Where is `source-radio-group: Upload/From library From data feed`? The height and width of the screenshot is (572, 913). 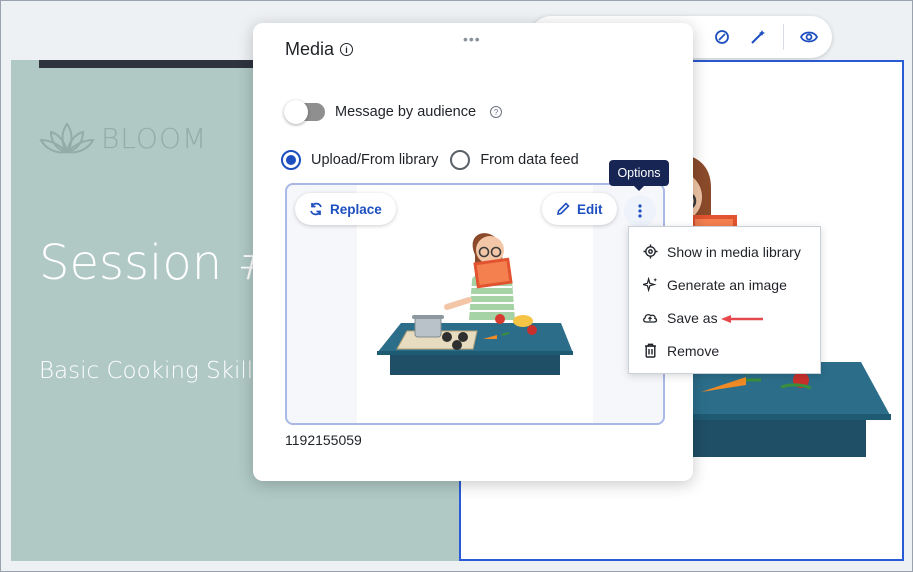 source-radio-group: Upload/From library From data feed is located at coordinates (436, 160).